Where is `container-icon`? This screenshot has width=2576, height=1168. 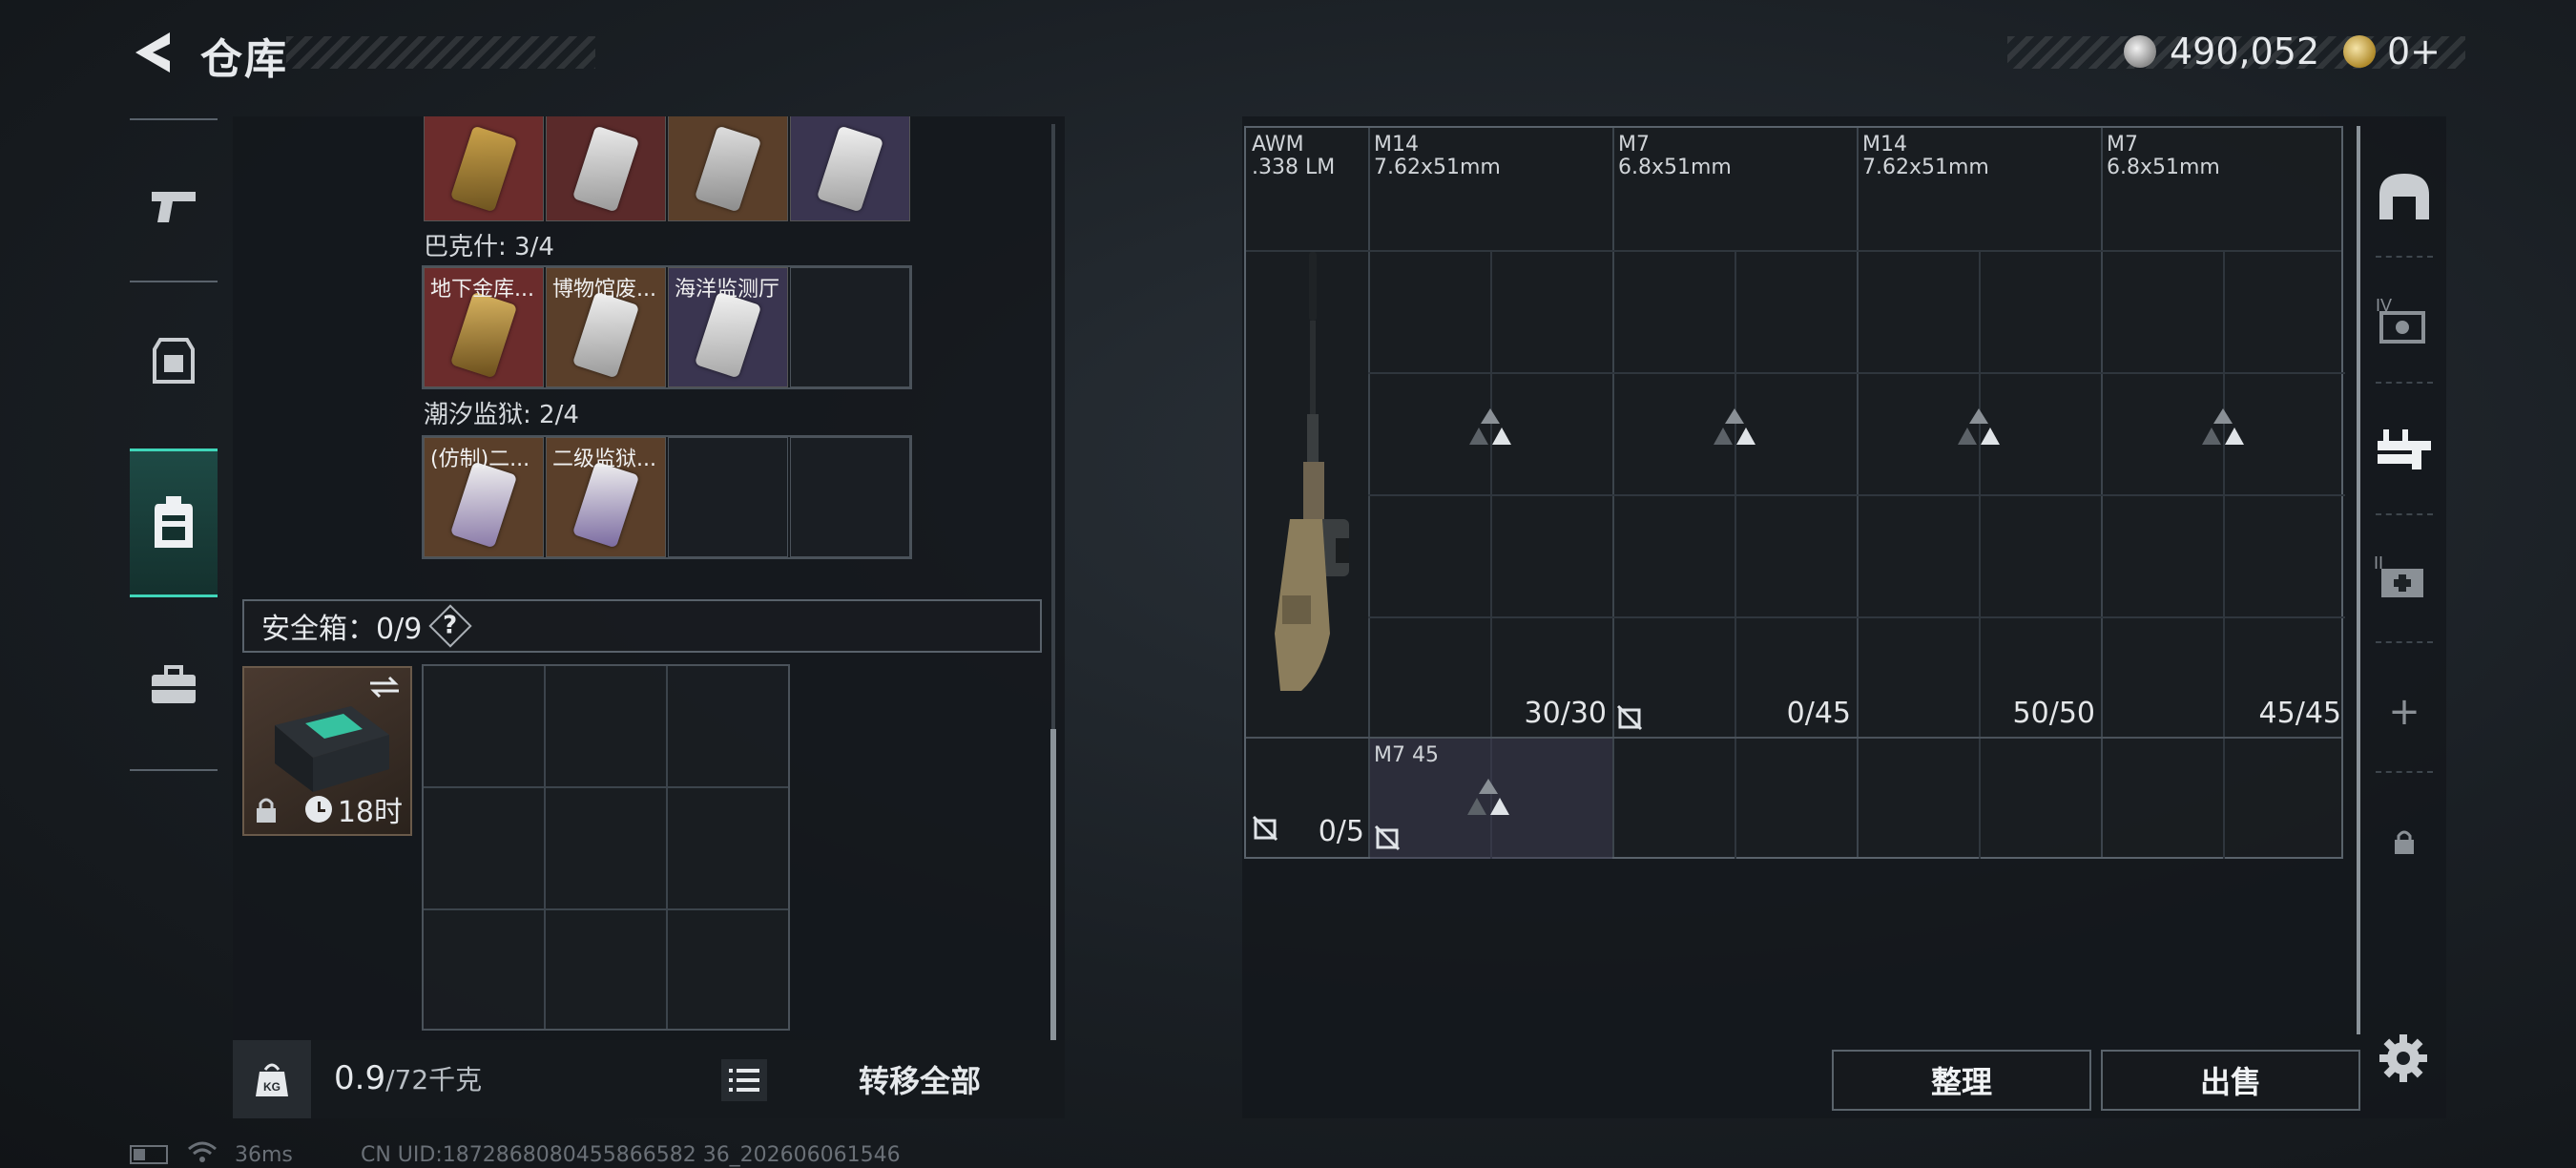 container-icon is located at coordinates (2404, 196).